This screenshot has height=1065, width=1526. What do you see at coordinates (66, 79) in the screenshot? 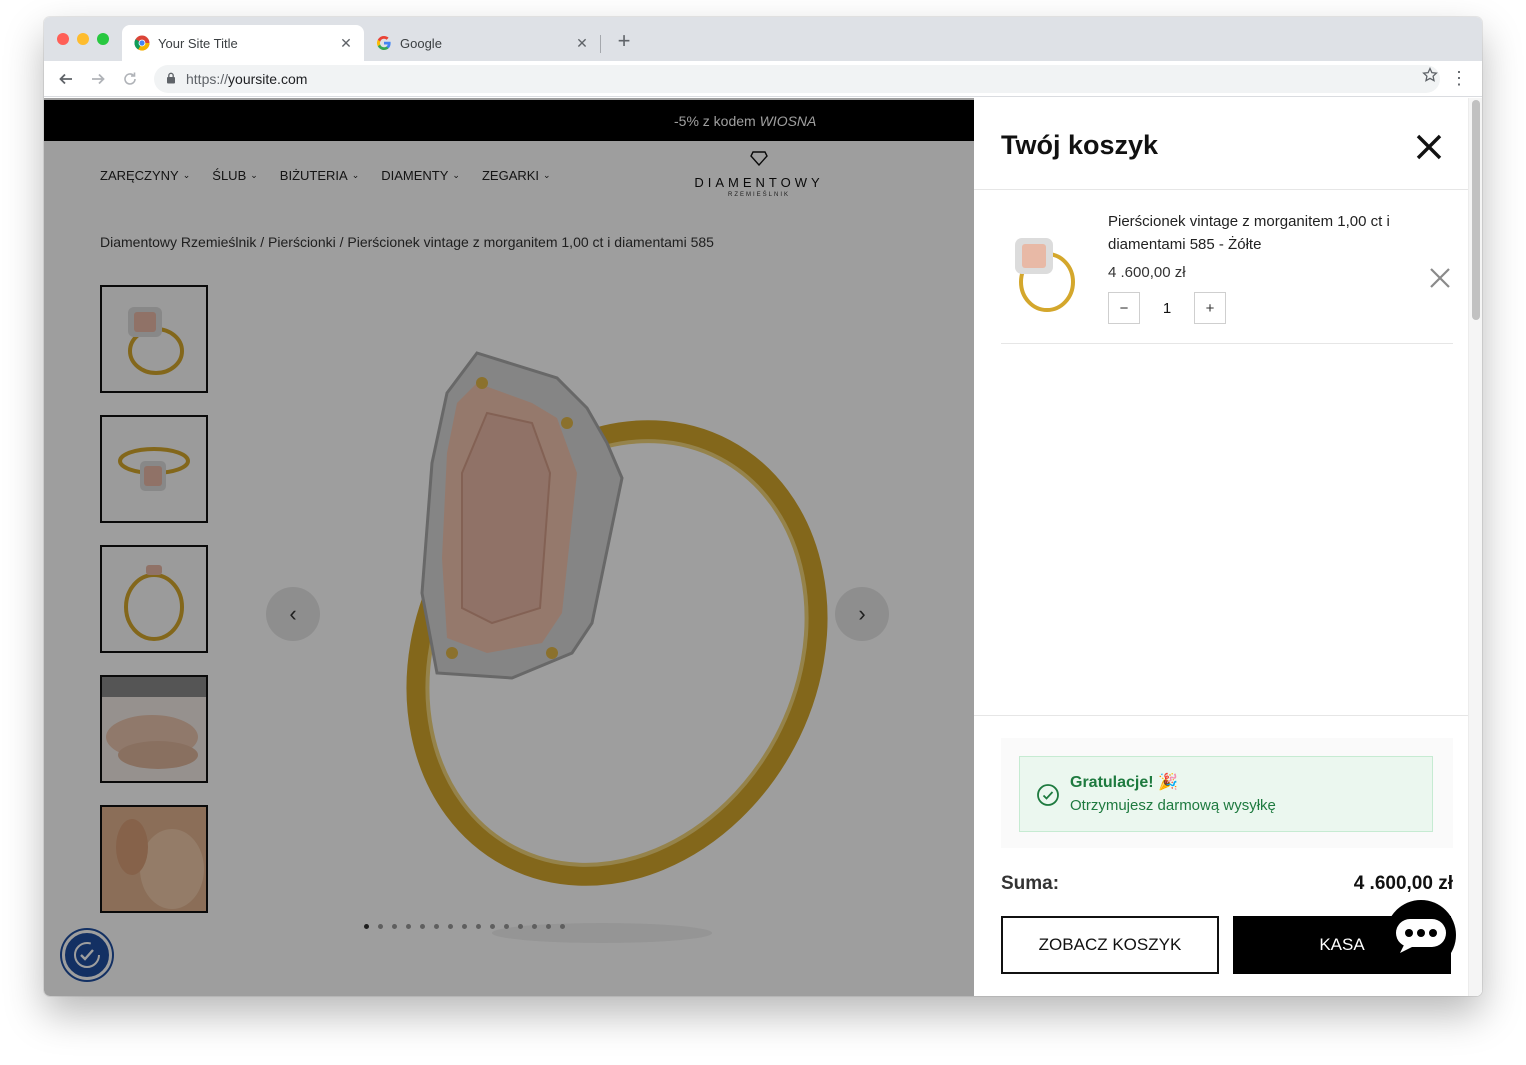
I see `back-arrow-icon` at bounding box center [66, 79].